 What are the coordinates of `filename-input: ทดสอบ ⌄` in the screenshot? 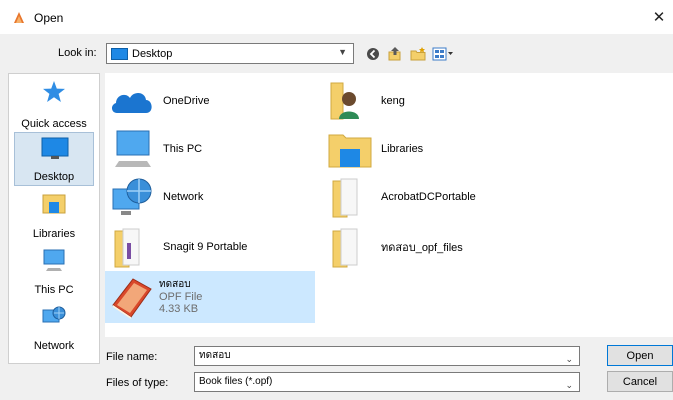 It's located at (387, 356).